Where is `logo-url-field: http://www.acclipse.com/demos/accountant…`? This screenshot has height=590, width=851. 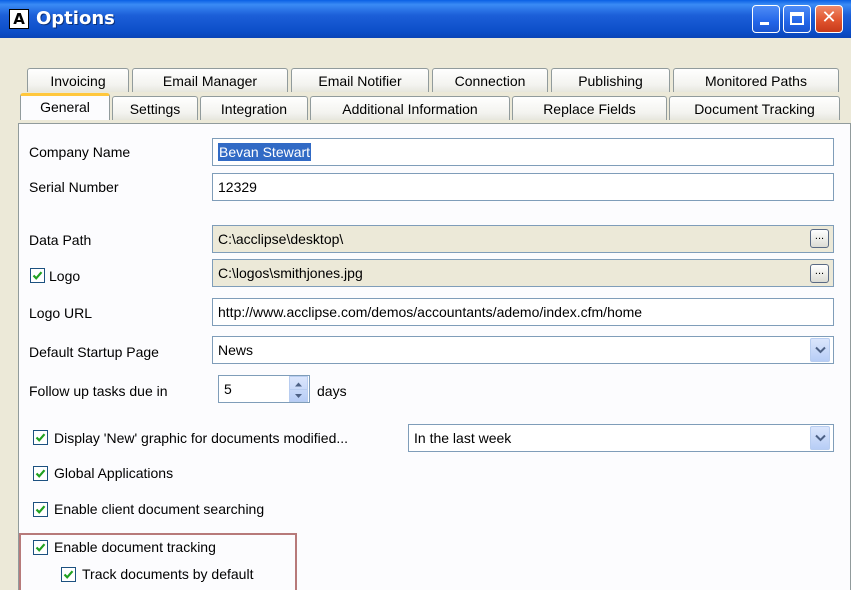 logo-url-field: http://www.acclipse.com/demos/accountant… is located at coordinates (523, 312).